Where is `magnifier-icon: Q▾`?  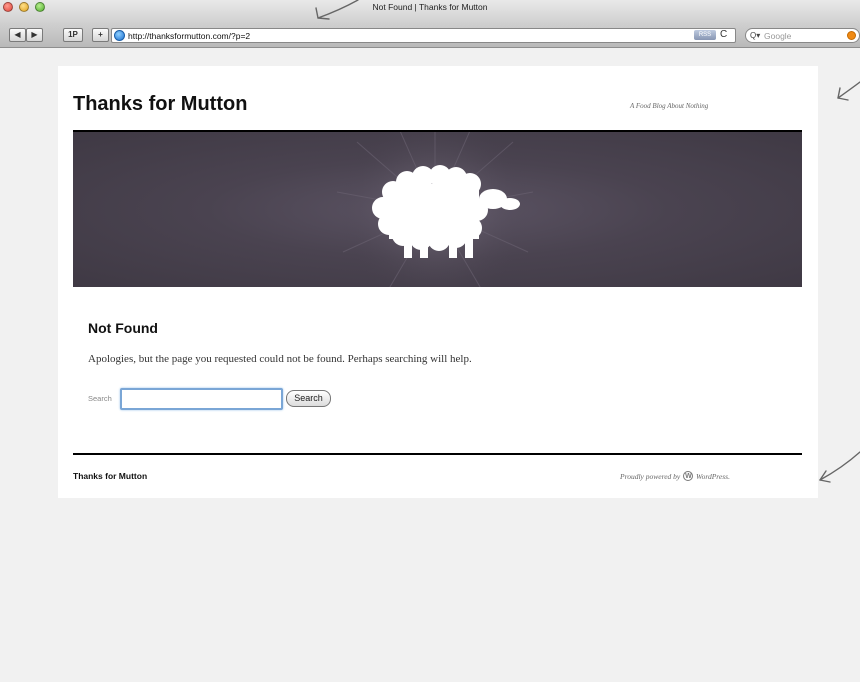 magnifier-icon: Q▾ is located at coordinates (755, 35).